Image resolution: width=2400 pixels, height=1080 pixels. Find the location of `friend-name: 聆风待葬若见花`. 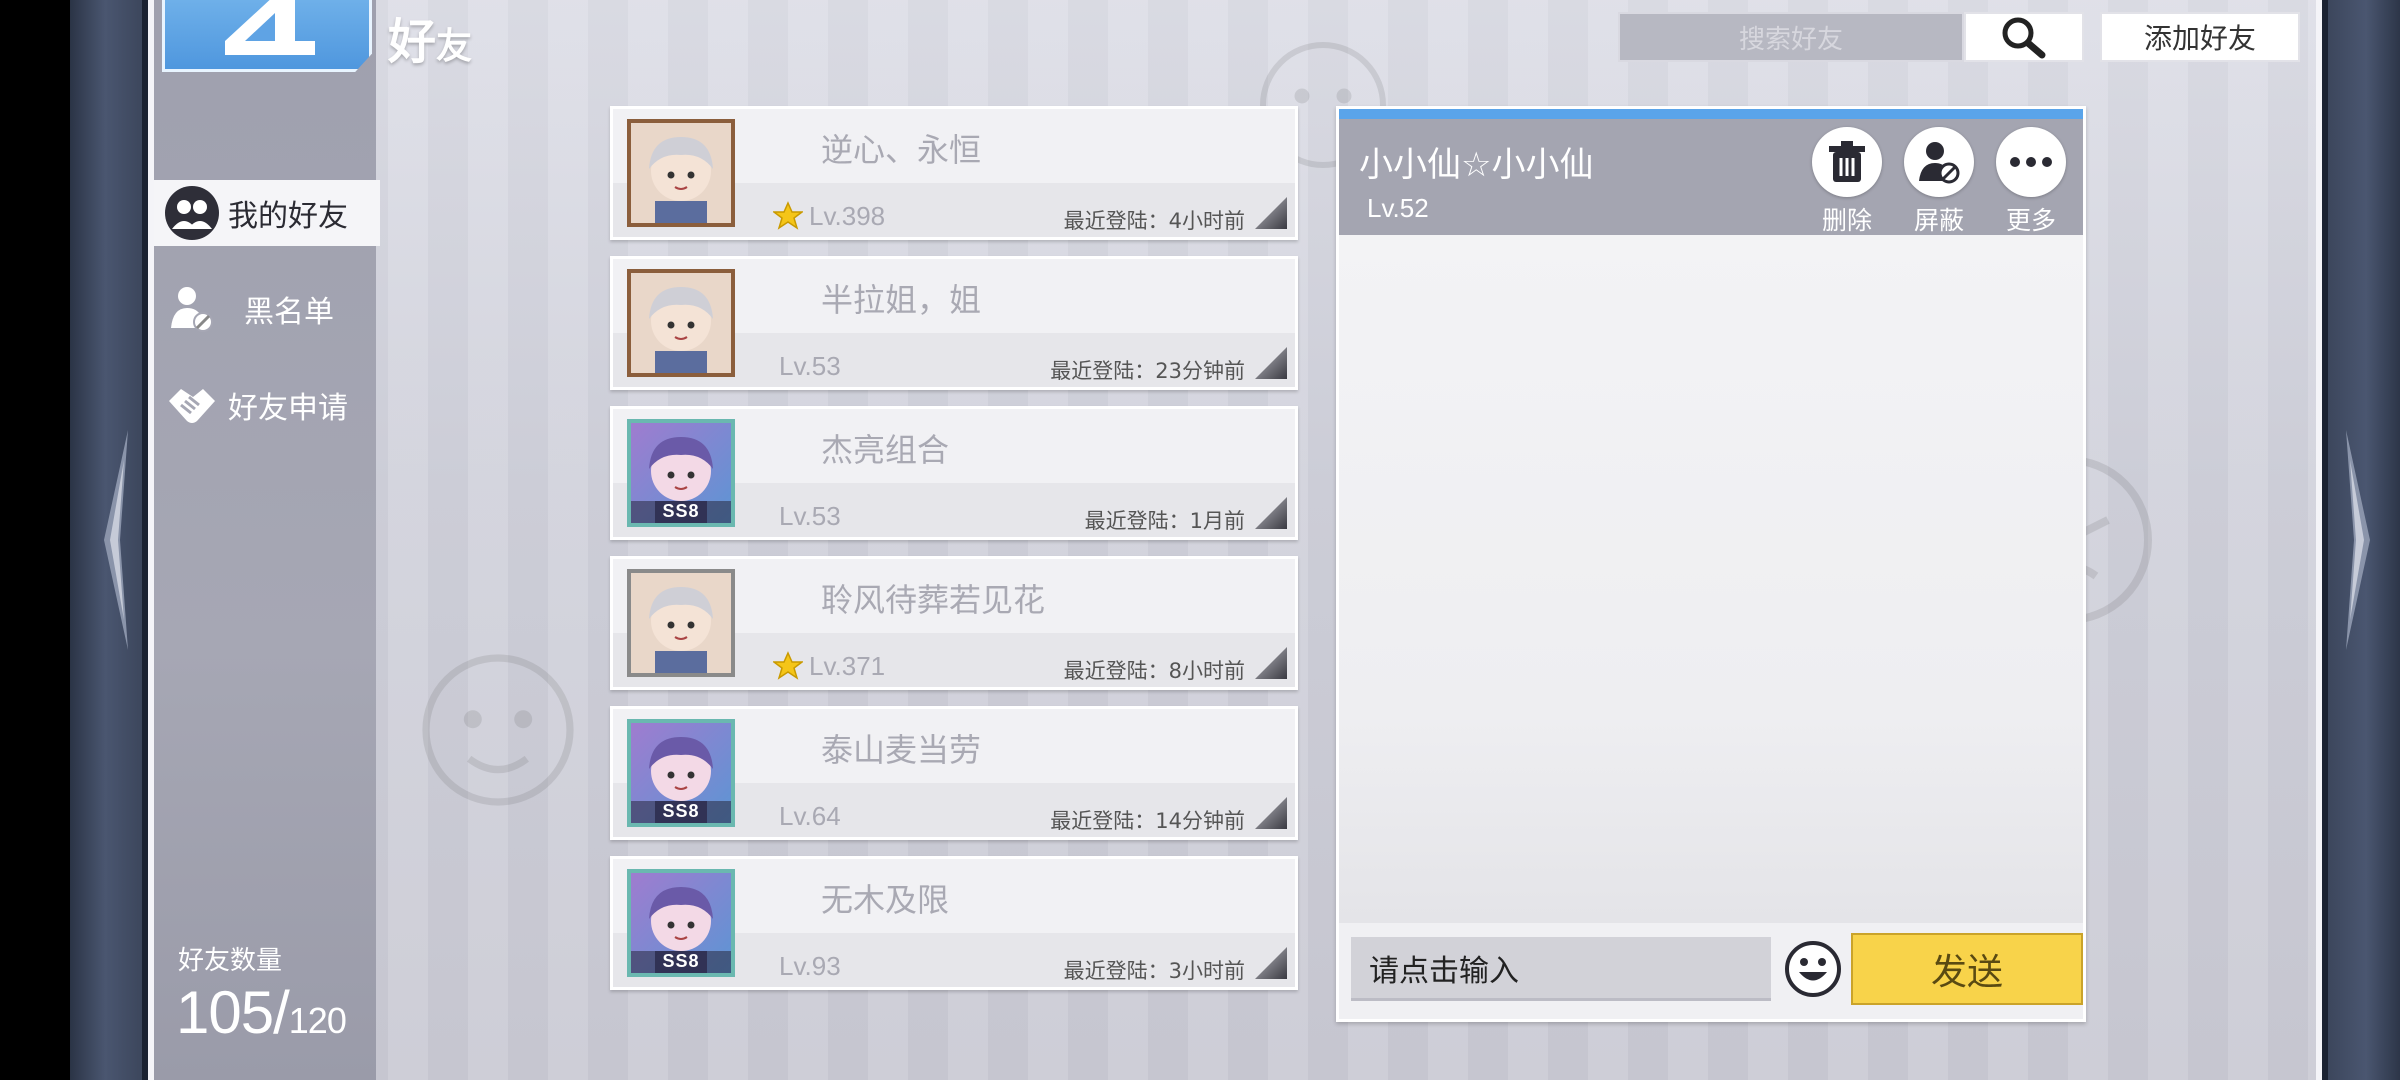

friend-name: 聆风待葬若见花 is located at coordinates (933, 600).